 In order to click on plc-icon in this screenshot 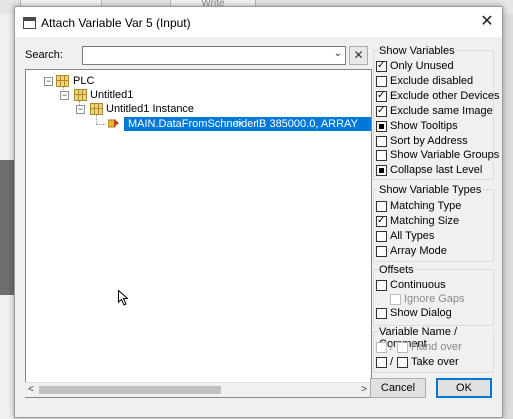, I will do `click(62, 81)`.